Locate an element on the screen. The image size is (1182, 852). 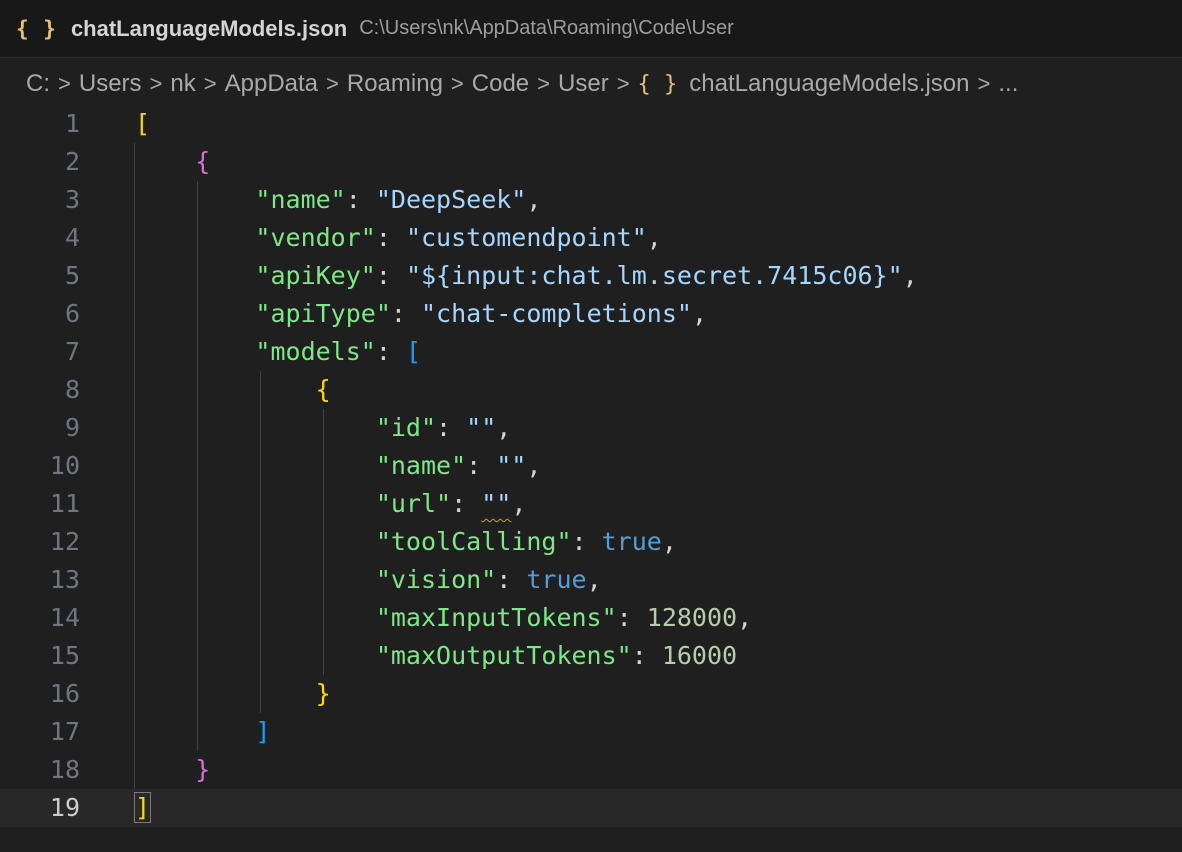
code-line: 4 "vendor": "customendpoint", is located at coordinates (591, 238).